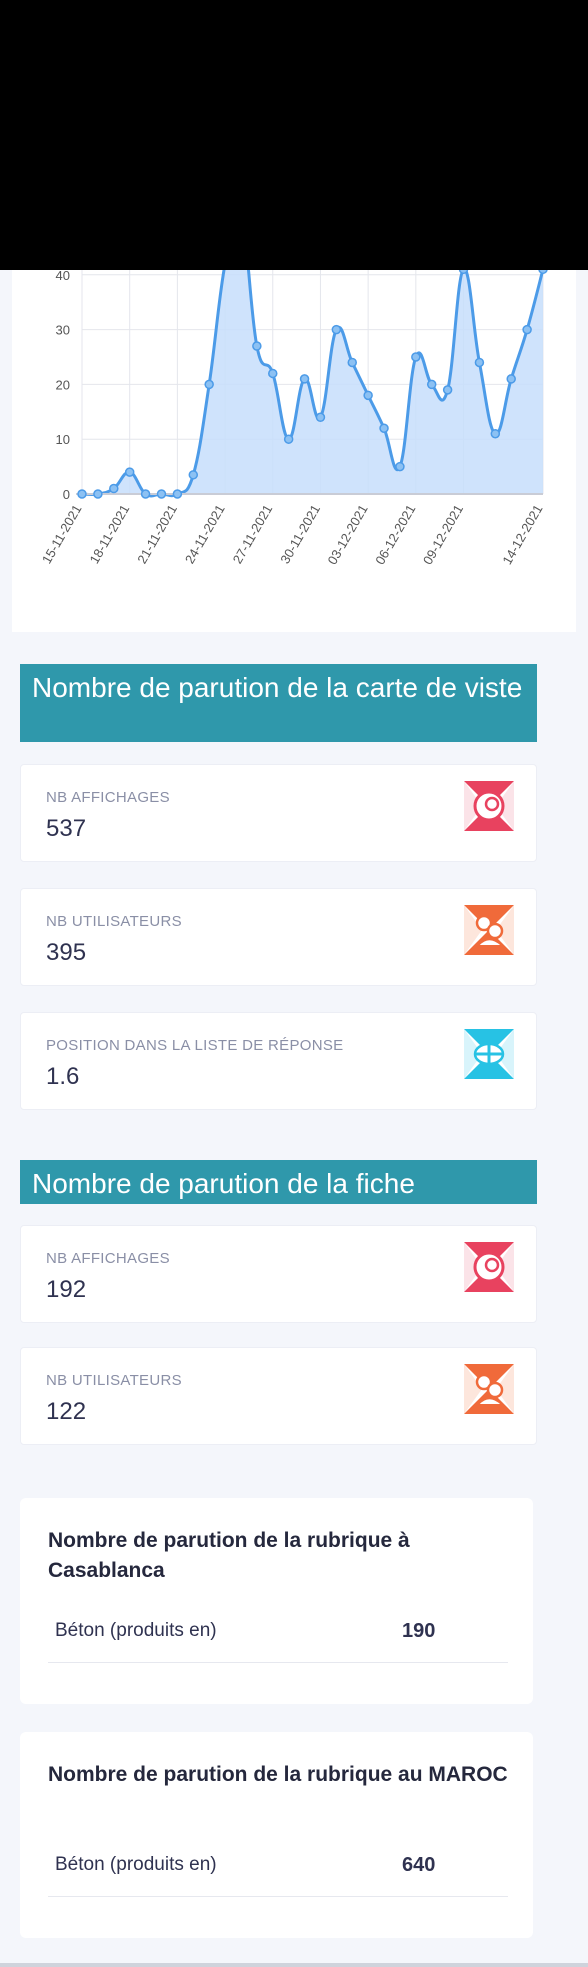  I want to click on bottom-divider, so click(294, 1965).